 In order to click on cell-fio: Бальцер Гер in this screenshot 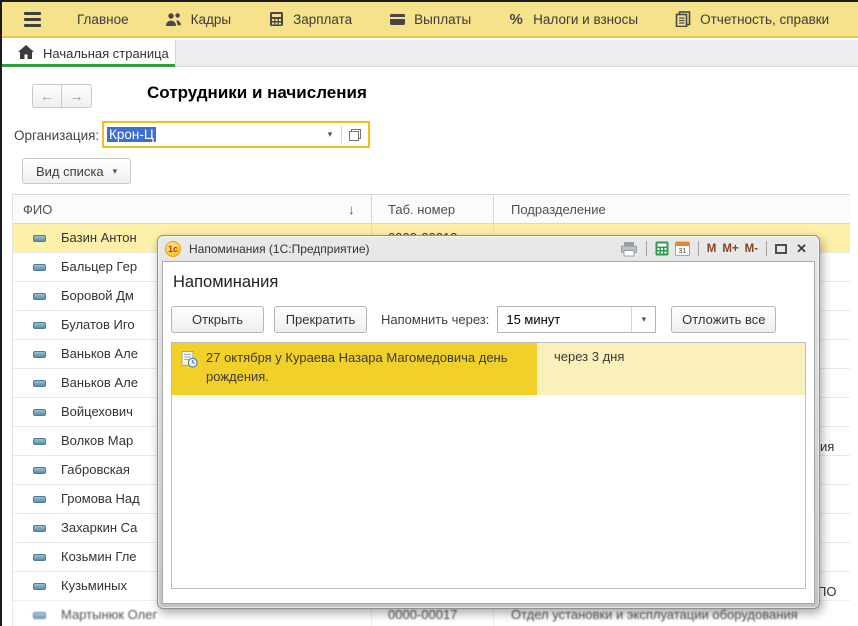, I will do `click(99, 266)`.